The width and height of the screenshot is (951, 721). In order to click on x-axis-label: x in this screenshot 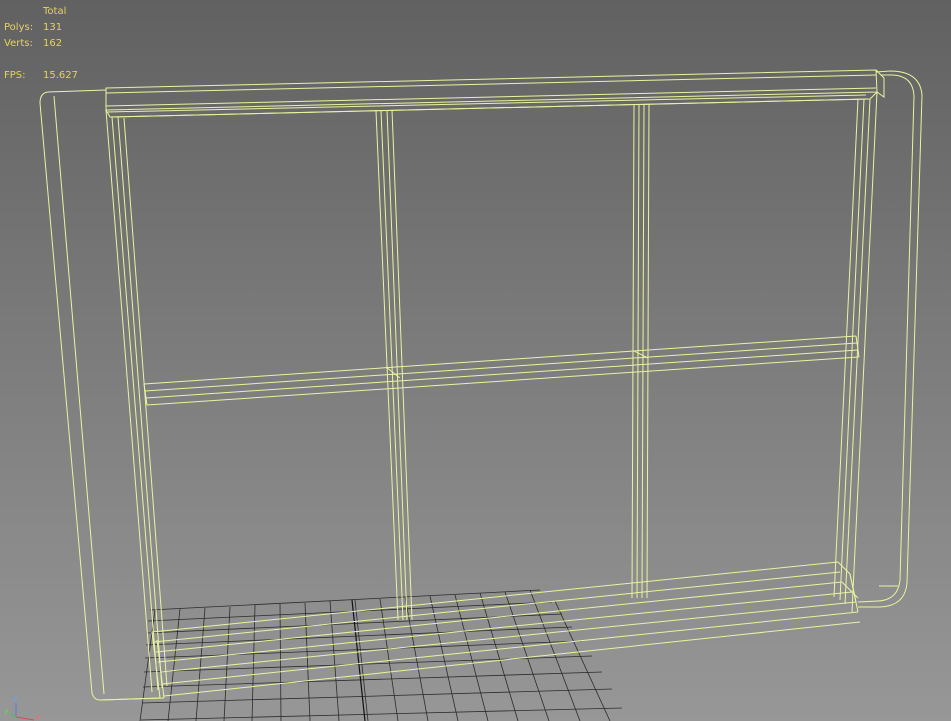, I will do `click(38, 717)`.